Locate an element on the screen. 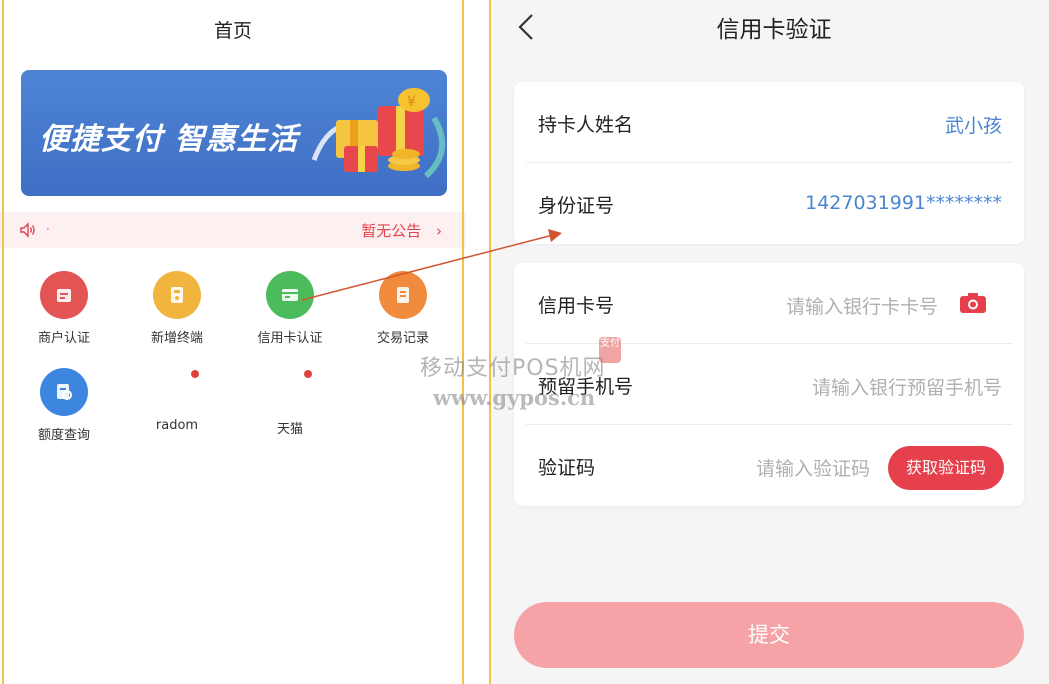 The height and width of the screenshot is (684, 1049). grid-label: 天猫 is located at coordinates (289, 429).